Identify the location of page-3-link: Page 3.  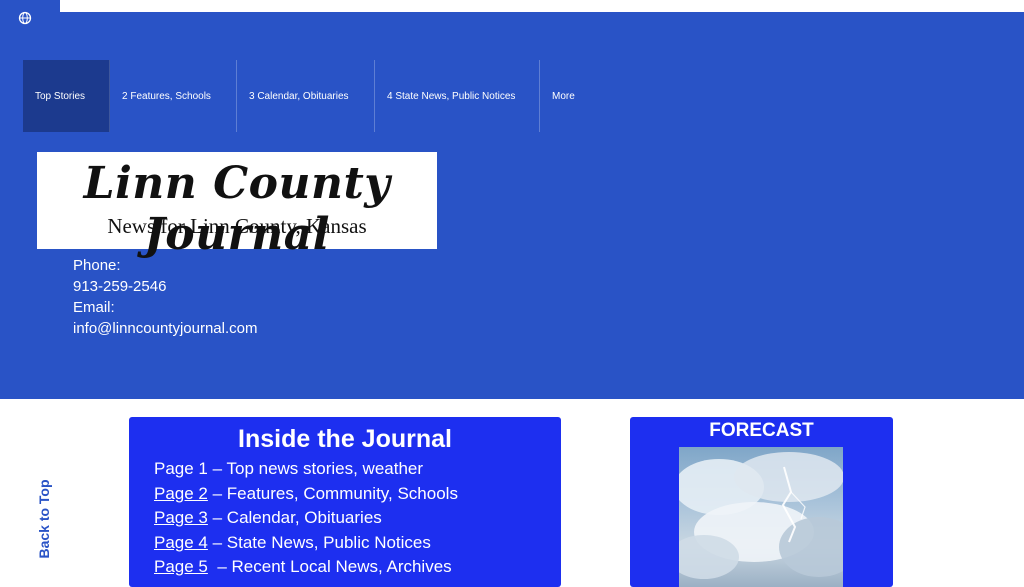
(181, 517).